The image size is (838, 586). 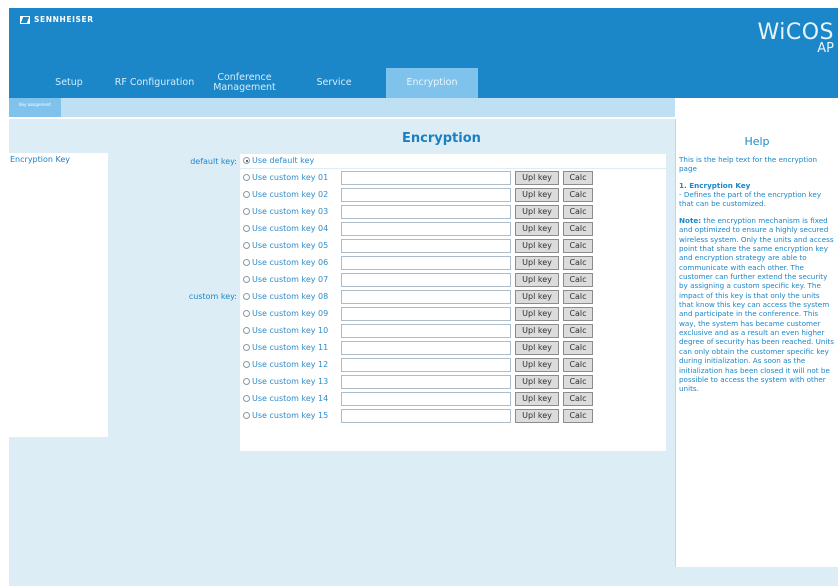 I want to click on custom-key-label: Use custom key 04, so click(x=290, y=228).